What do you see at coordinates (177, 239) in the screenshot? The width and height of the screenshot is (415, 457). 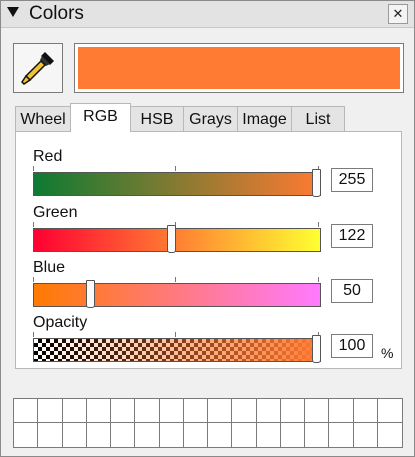 I see `green-slider-track` at bounding box center [177, 239].